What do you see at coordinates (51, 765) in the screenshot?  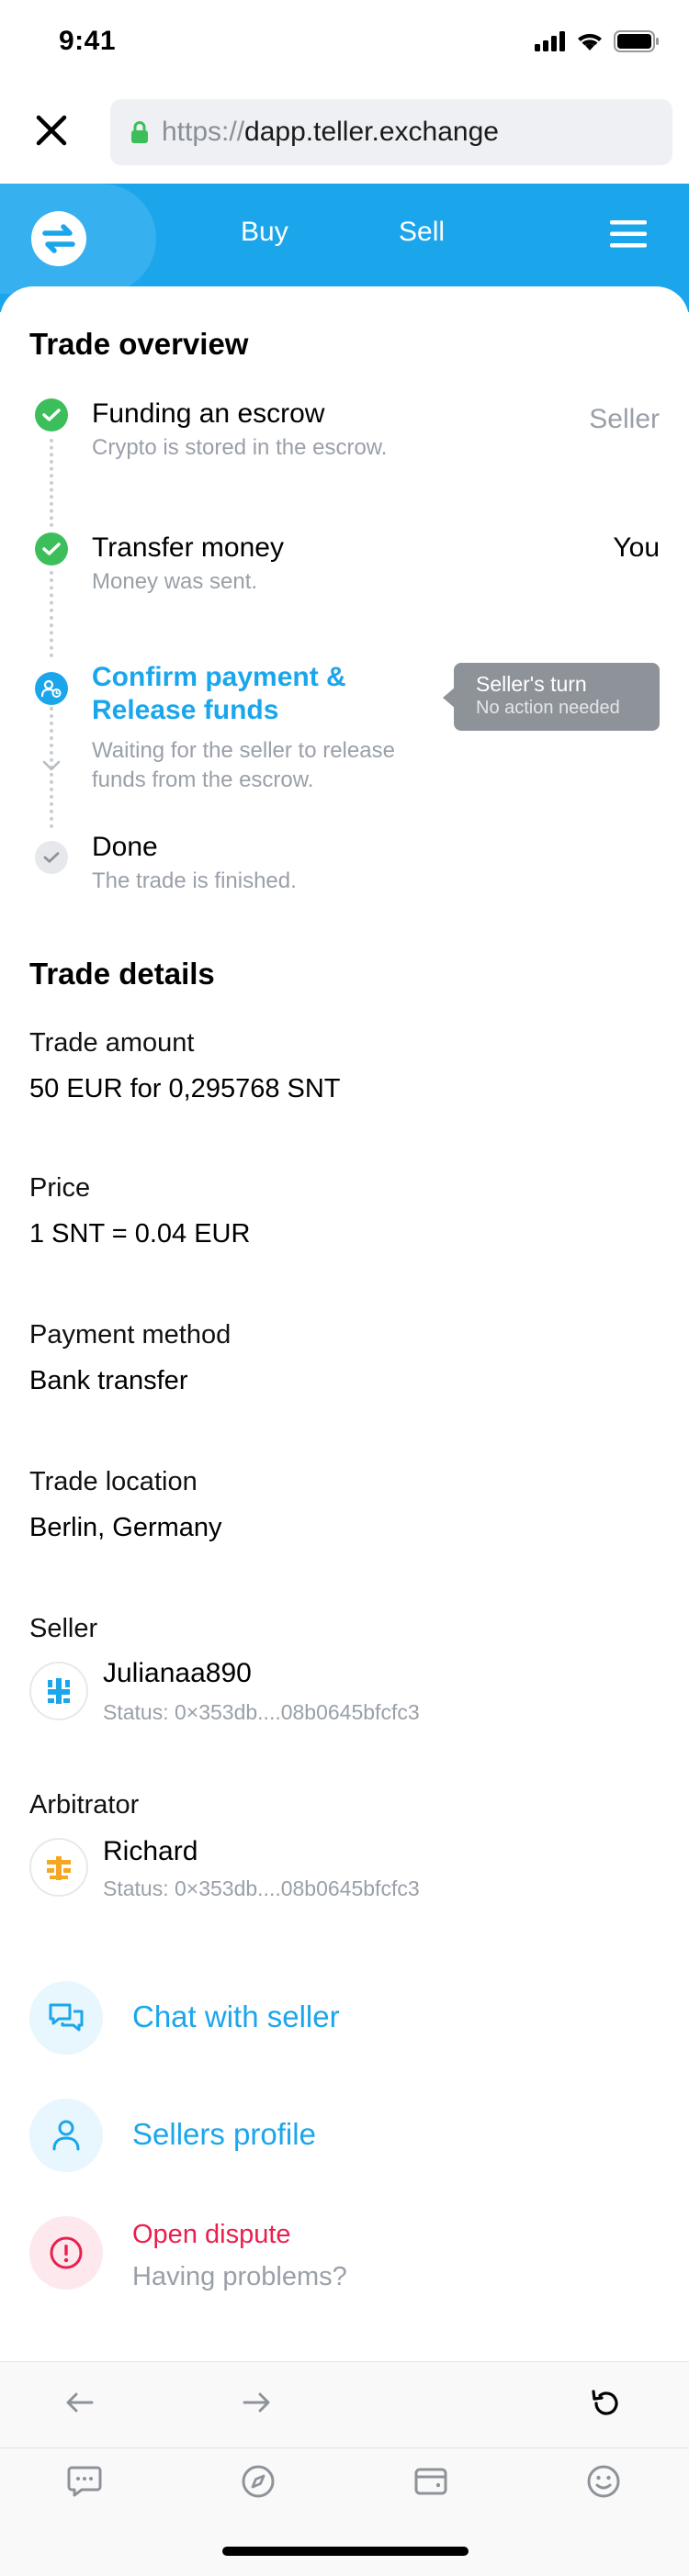 I see `chevron-down-icon` at bounding box center [51, 765].